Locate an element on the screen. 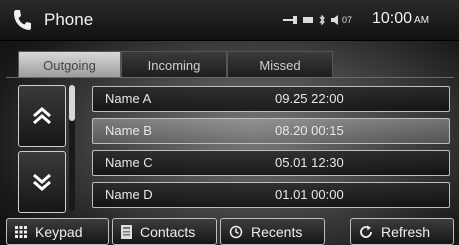  call-name: Name B is located at coordinates (128, 130).